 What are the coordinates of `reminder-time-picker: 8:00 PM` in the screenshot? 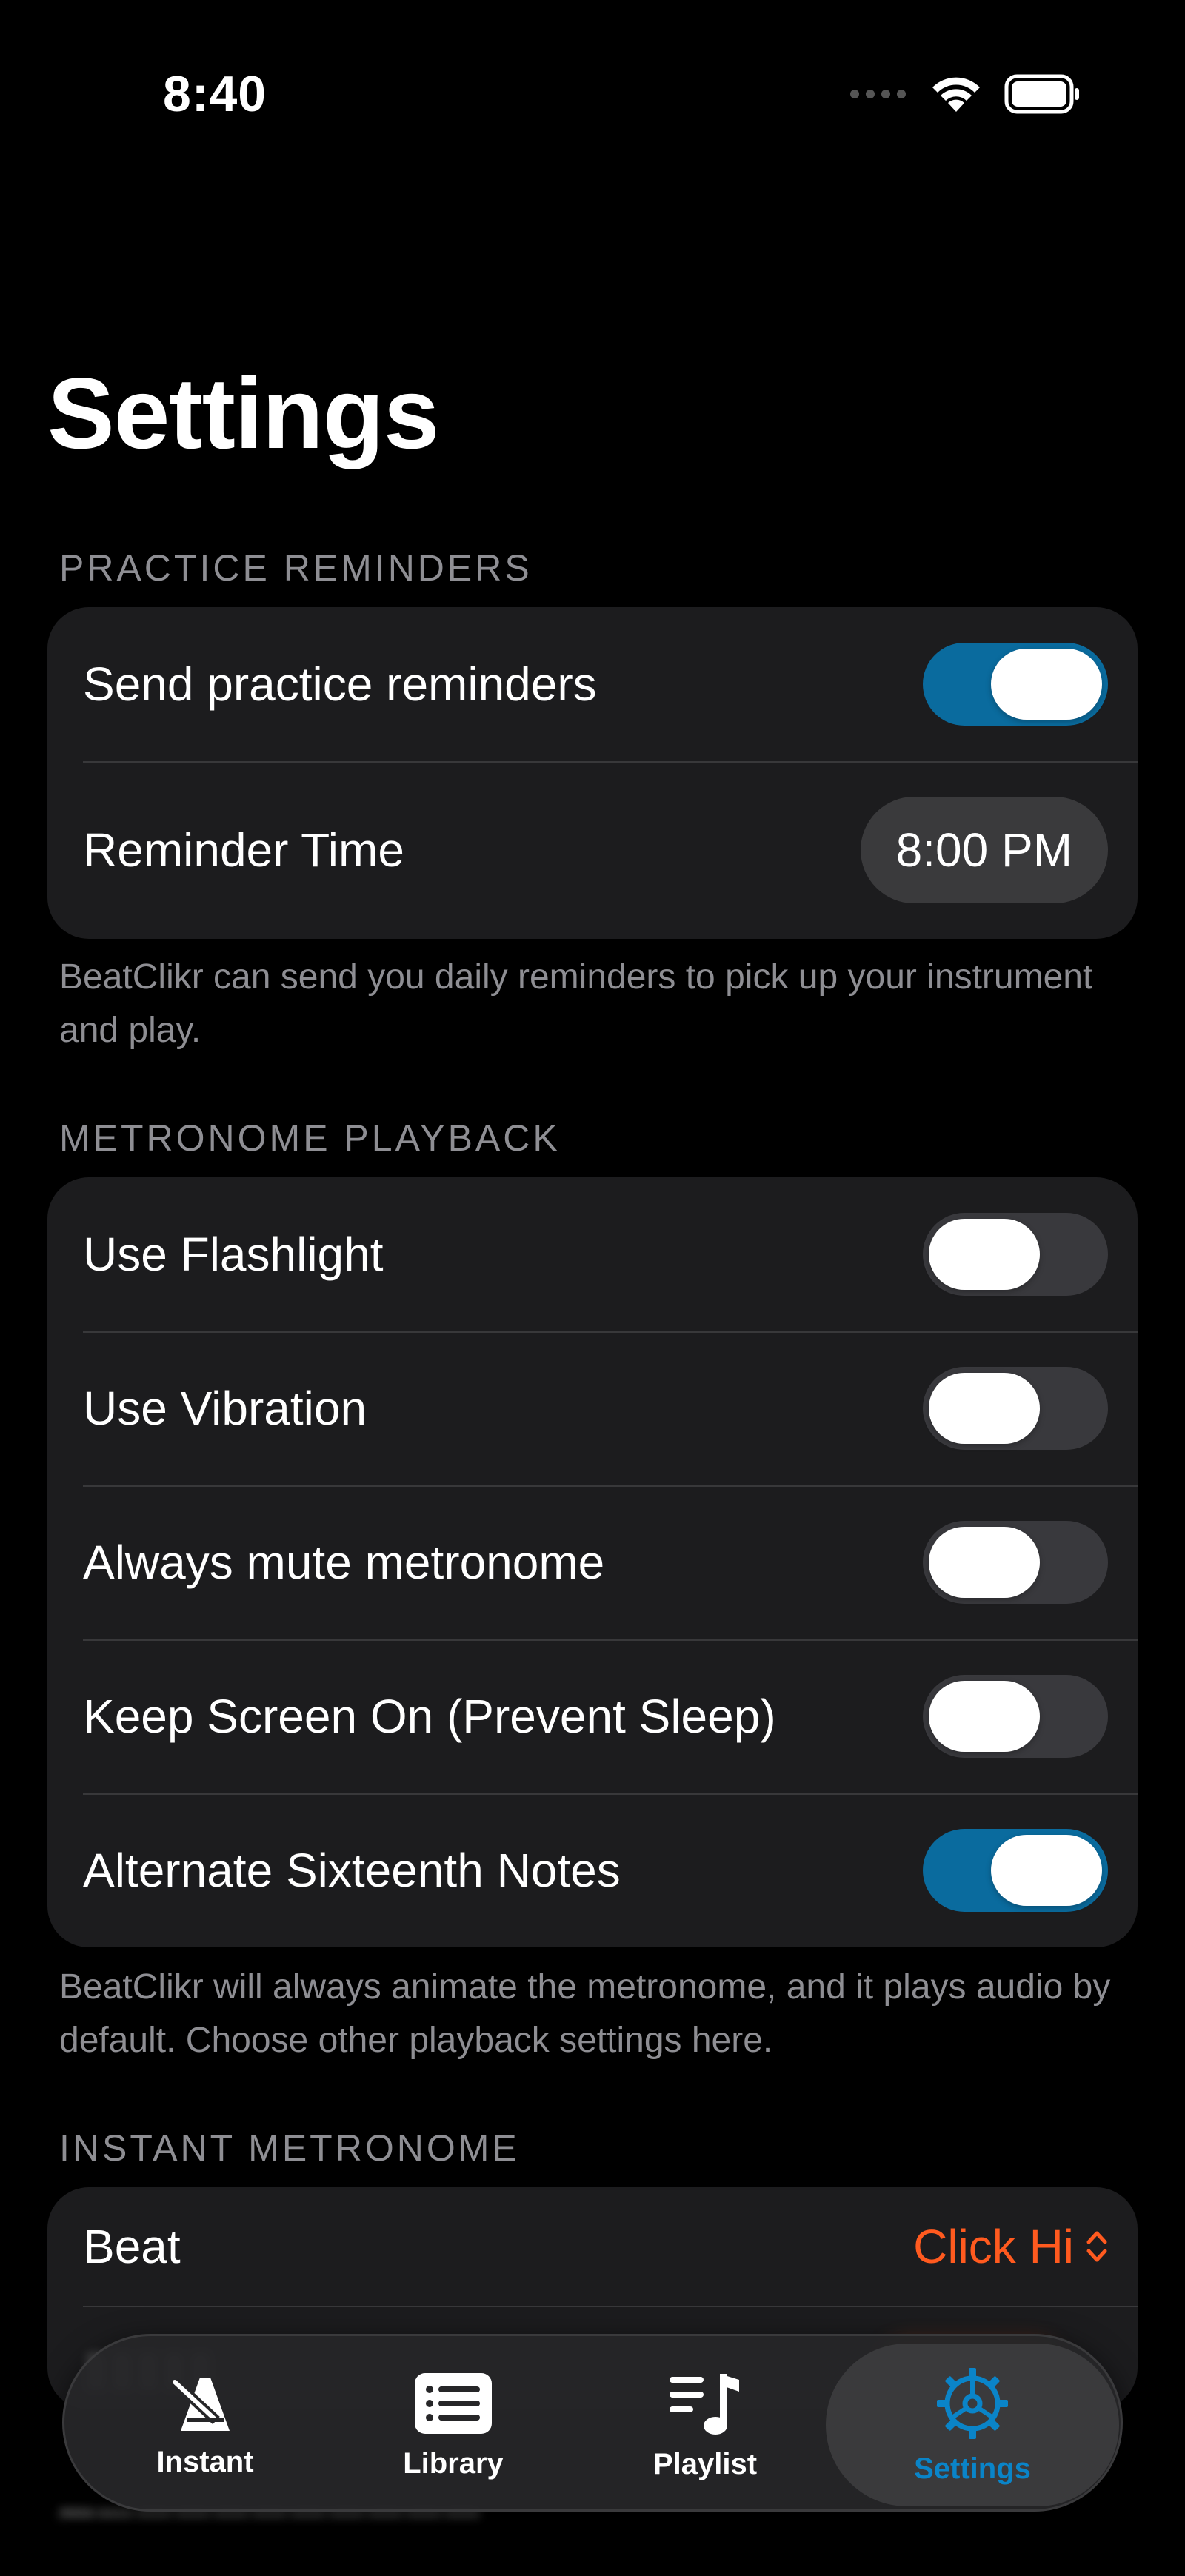 It's located at (984, 850).